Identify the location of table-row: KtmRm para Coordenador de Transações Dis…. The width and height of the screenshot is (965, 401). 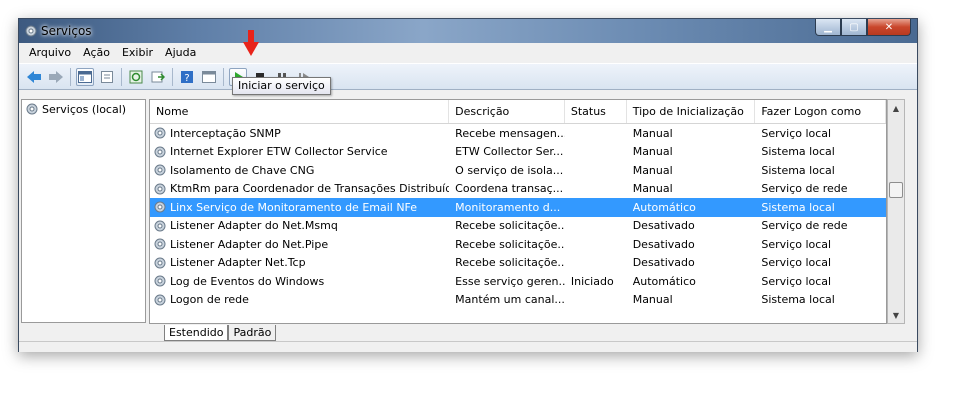
(518, 189).